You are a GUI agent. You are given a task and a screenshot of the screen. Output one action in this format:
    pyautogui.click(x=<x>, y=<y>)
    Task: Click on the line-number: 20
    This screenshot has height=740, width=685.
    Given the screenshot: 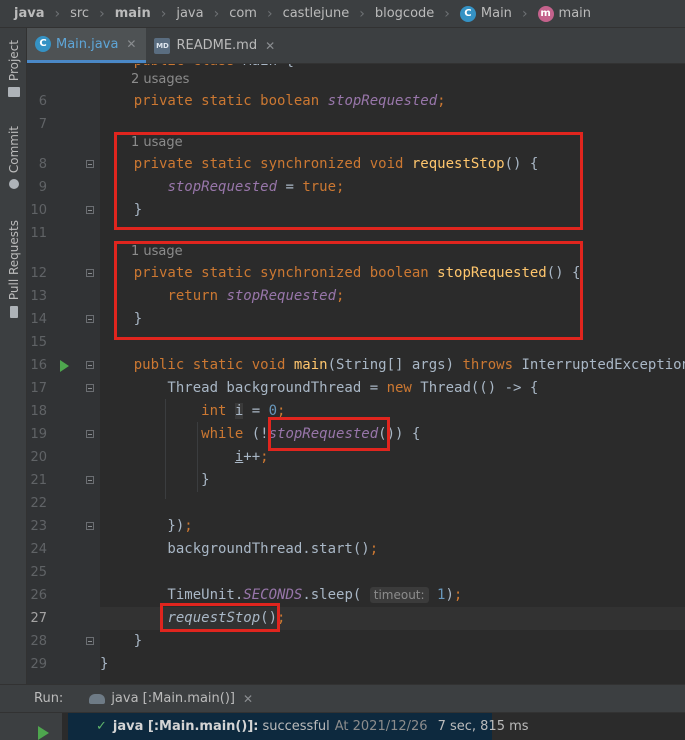 What is the action you would take?
    pyautogui.click(x=38, y=457)
    